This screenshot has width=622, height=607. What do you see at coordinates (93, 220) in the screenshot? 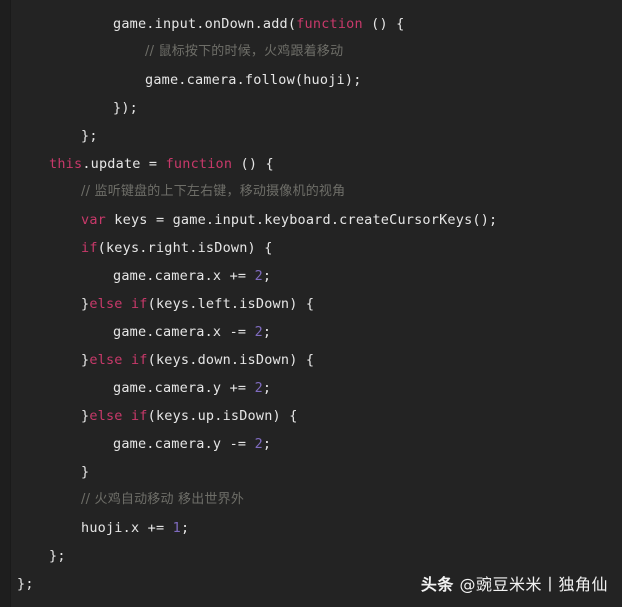
I see `code-token-keyword: var` at bounding box center [93, 220].